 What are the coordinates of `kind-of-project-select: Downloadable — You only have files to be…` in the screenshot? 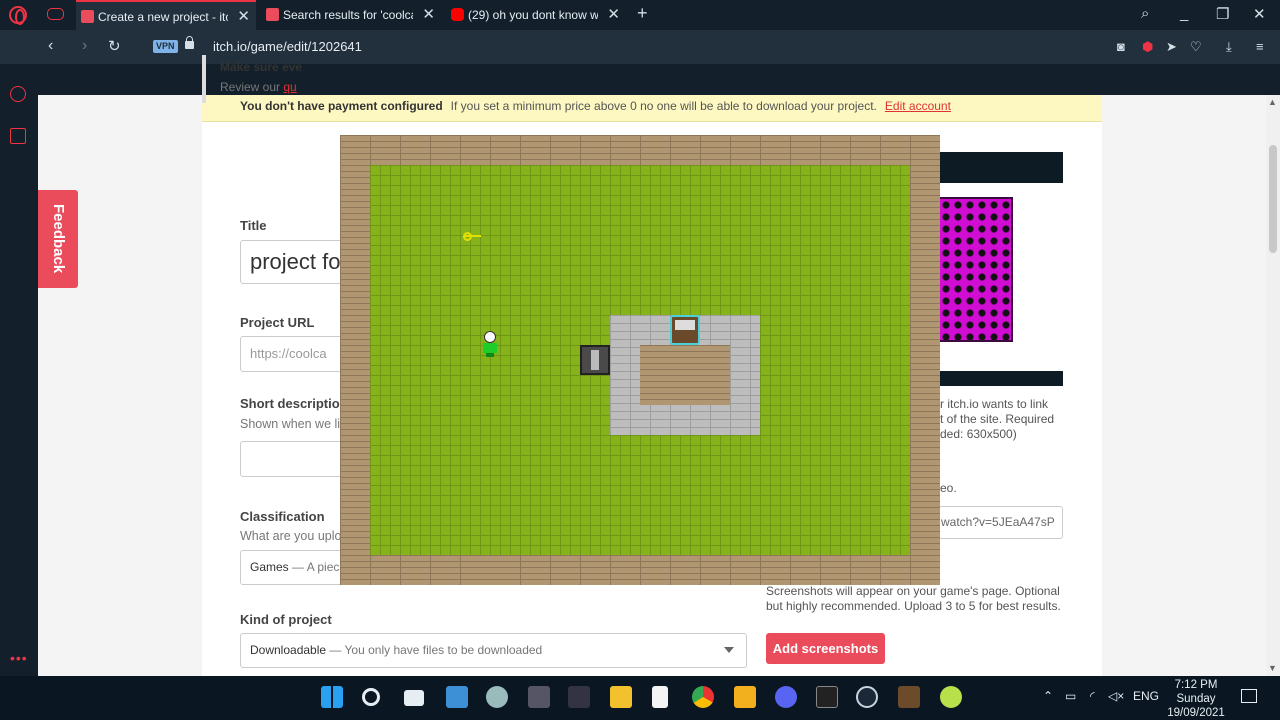 It's located at (493, 650).